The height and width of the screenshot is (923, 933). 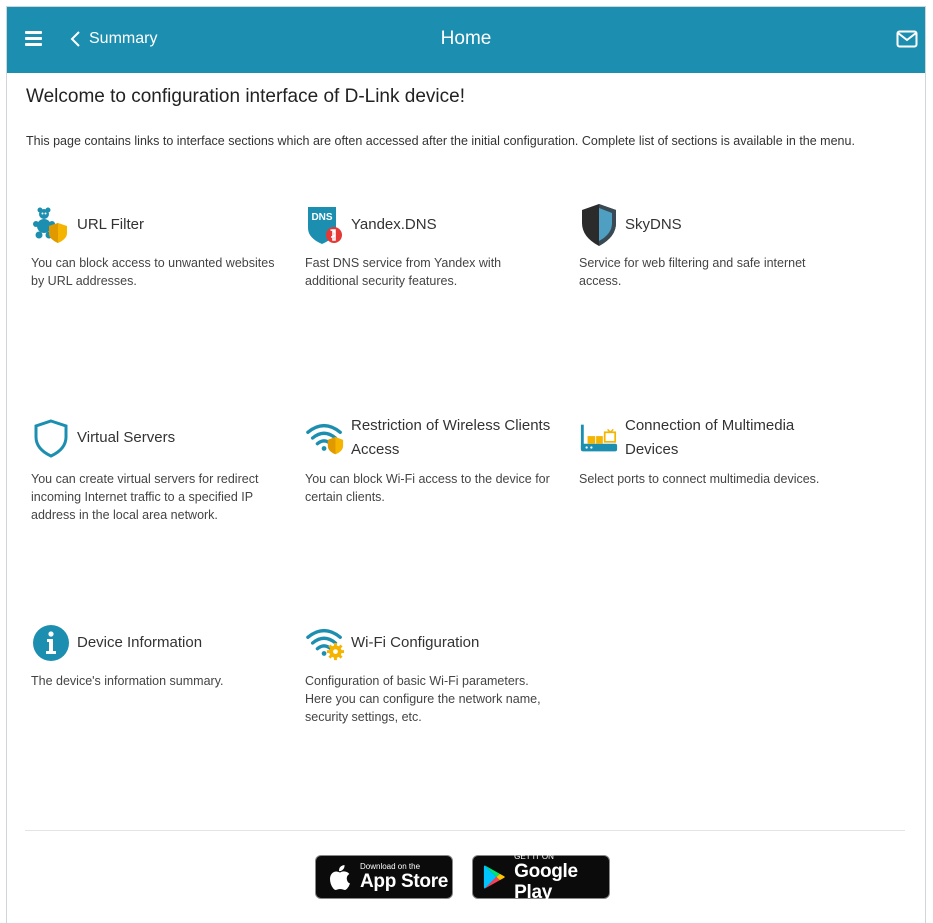 What do you see at coordinates (325, 438) in the screenshot?
I see `wifi-shield-icon` at bounding box center [325, 438].